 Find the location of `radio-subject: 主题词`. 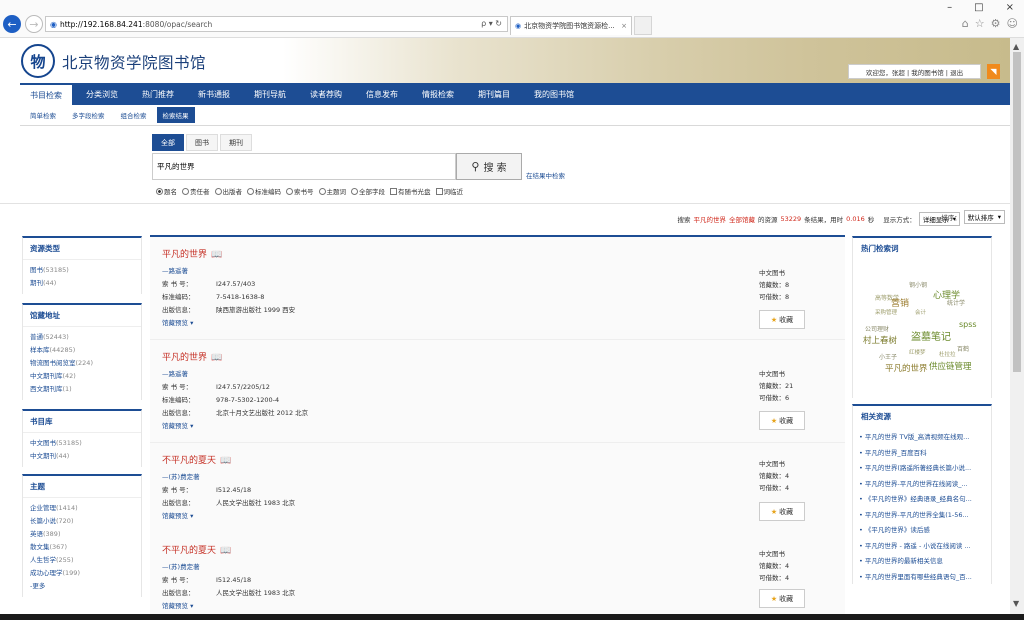

radio-subject: 主题词 is located at coordinates (332, 191).